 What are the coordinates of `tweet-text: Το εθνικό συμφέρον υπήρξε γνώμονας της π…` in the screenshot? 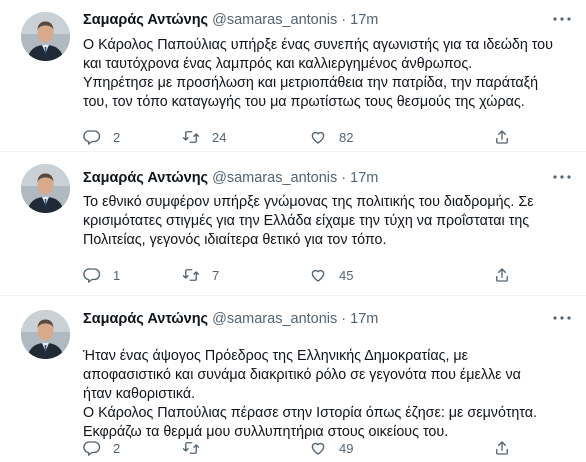 It's located at (330, 221).